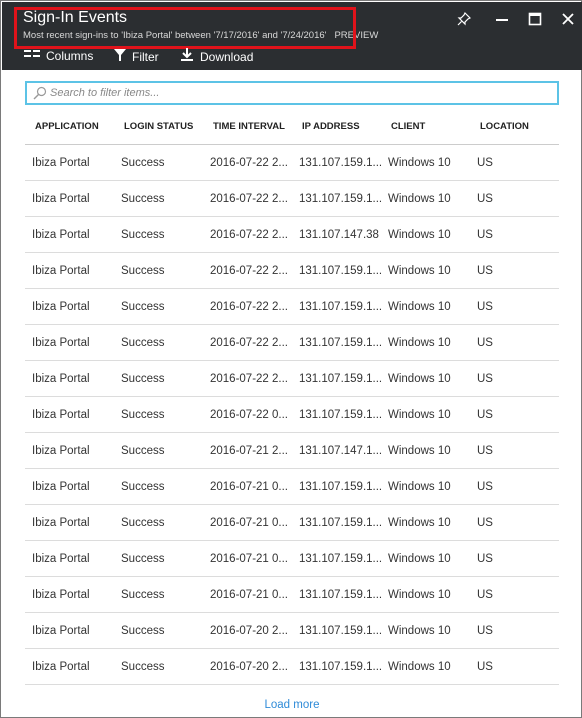 The width and height of the screenshot is (582, 718). What do you see at coordinates (502, 19) in the screenshot?
I see `minimize-icon` at bounding box center [502, 19].